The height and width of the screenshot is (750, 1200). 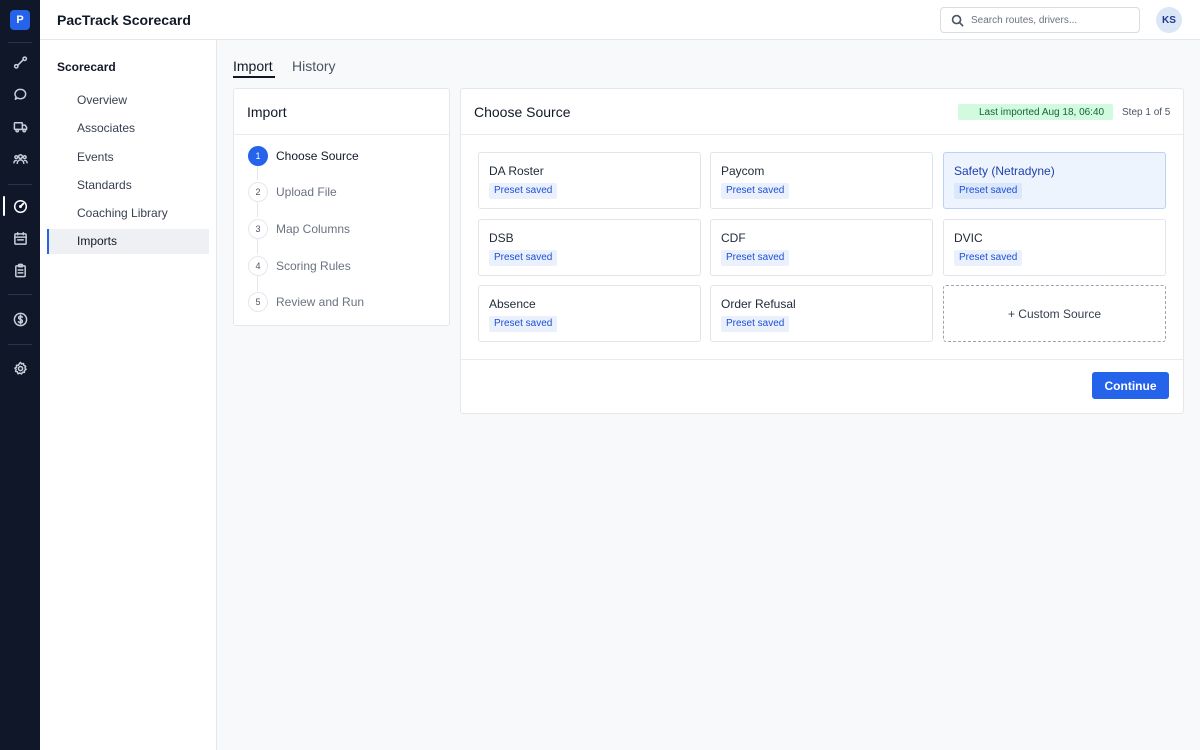 What do you see at coordinates (1004, 171) in the screenshot?
I see `source-name: Safety (Netradyne)` at bounding box center [1004, 171].